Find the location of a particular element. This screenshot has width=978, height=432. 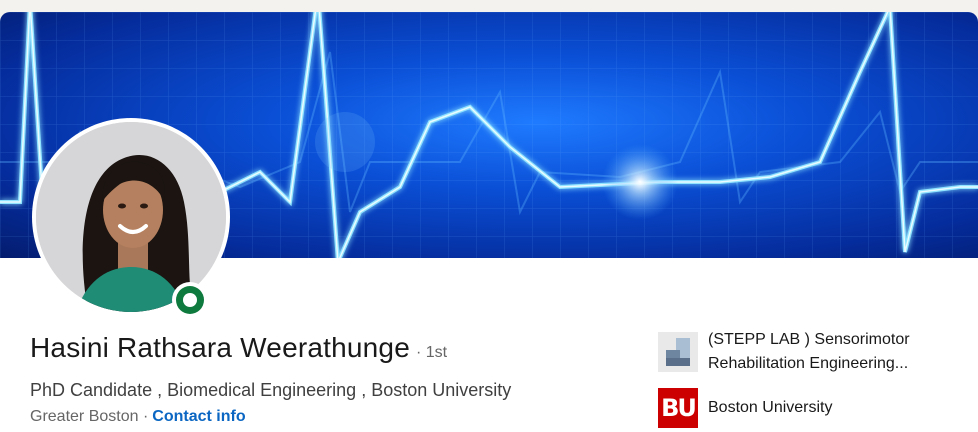

organization-name: Boston University is located at coordinates (770, 407).